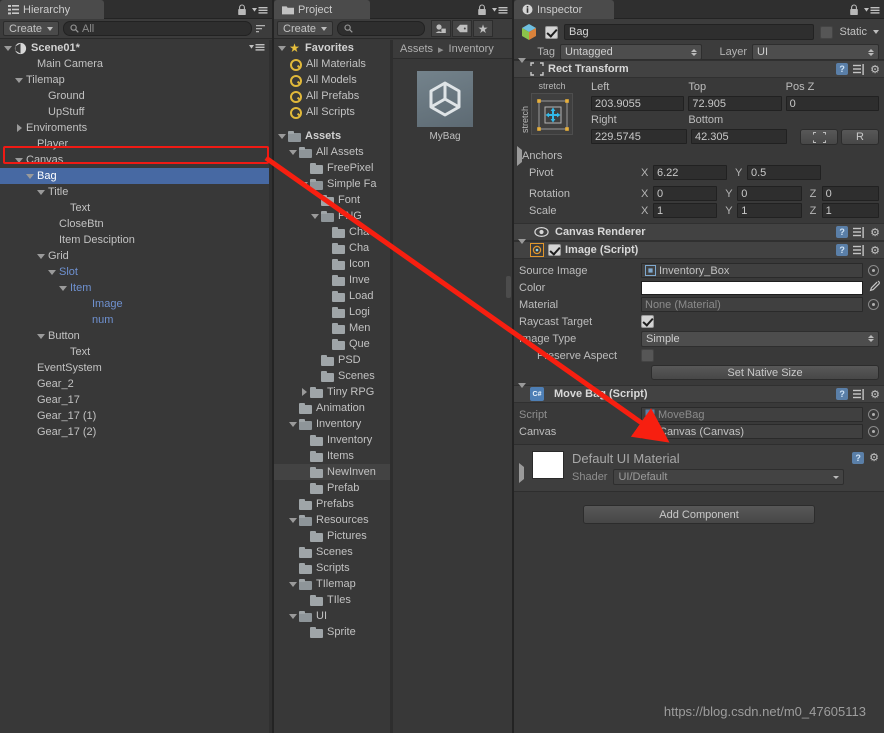 This screenshot has height=733, width=884. Describe the element at coordinates (332, 64) in the screenshot. I see `project-favorite-all-materials: All Materials` at that location.